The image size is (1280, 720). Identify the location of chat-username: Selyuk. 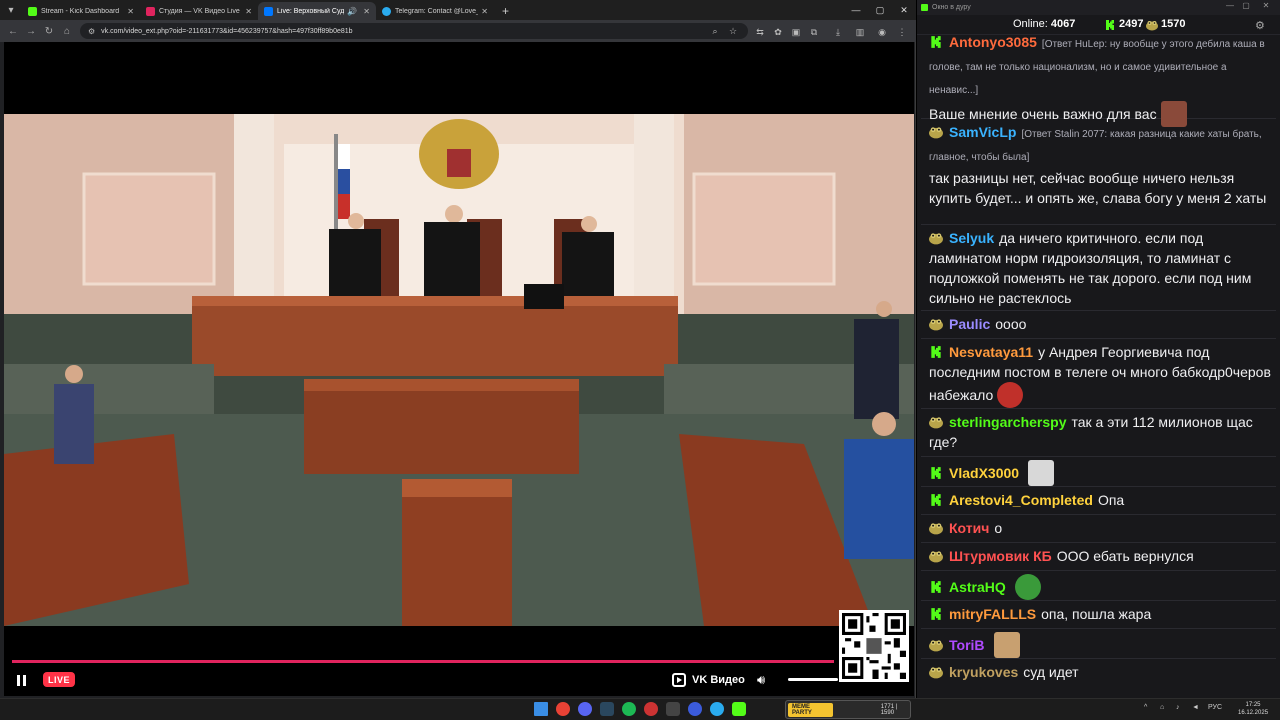
(971, 238).